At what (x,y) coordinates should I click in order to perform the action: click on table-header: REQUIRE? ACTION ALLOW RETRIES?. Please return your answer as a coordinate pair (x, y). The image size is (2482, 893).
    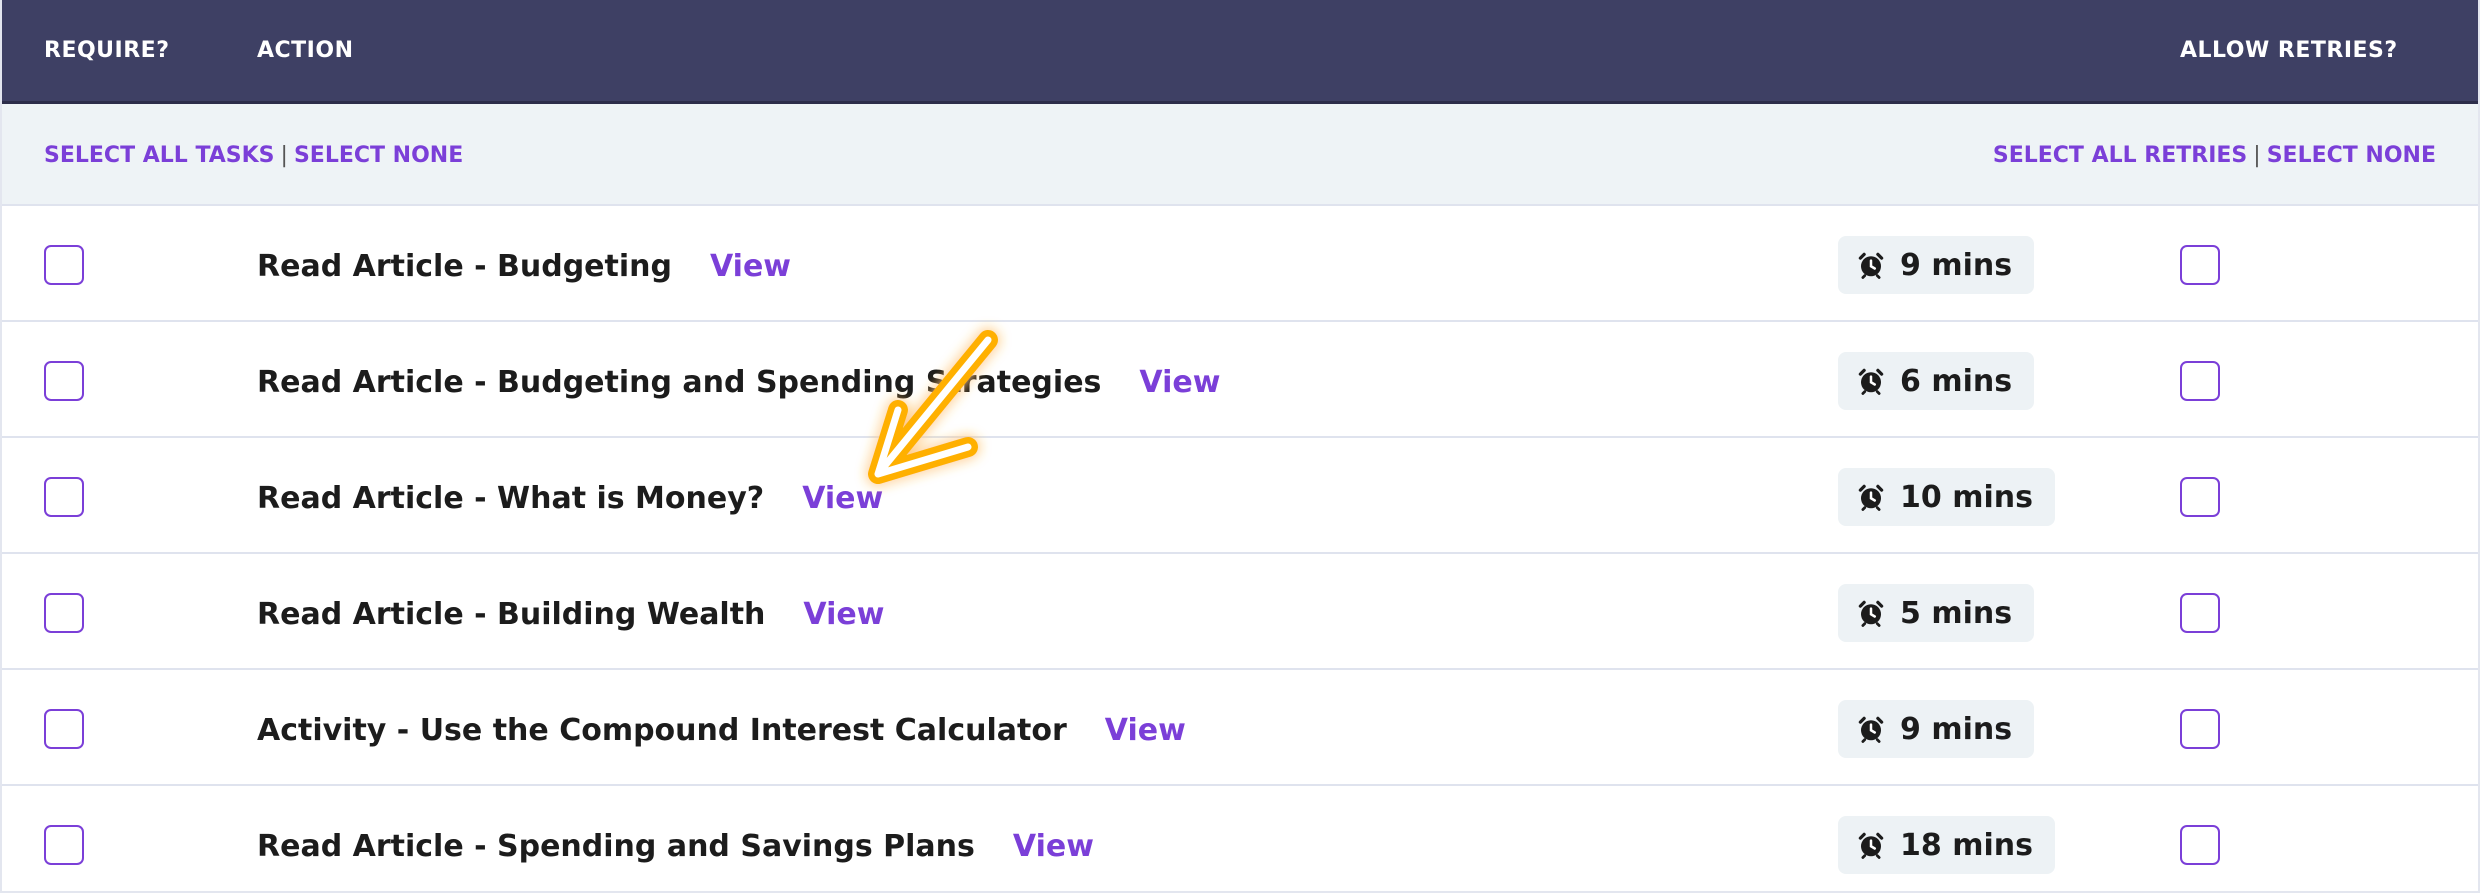
    Looking at the image, I should click on (1240, 52).